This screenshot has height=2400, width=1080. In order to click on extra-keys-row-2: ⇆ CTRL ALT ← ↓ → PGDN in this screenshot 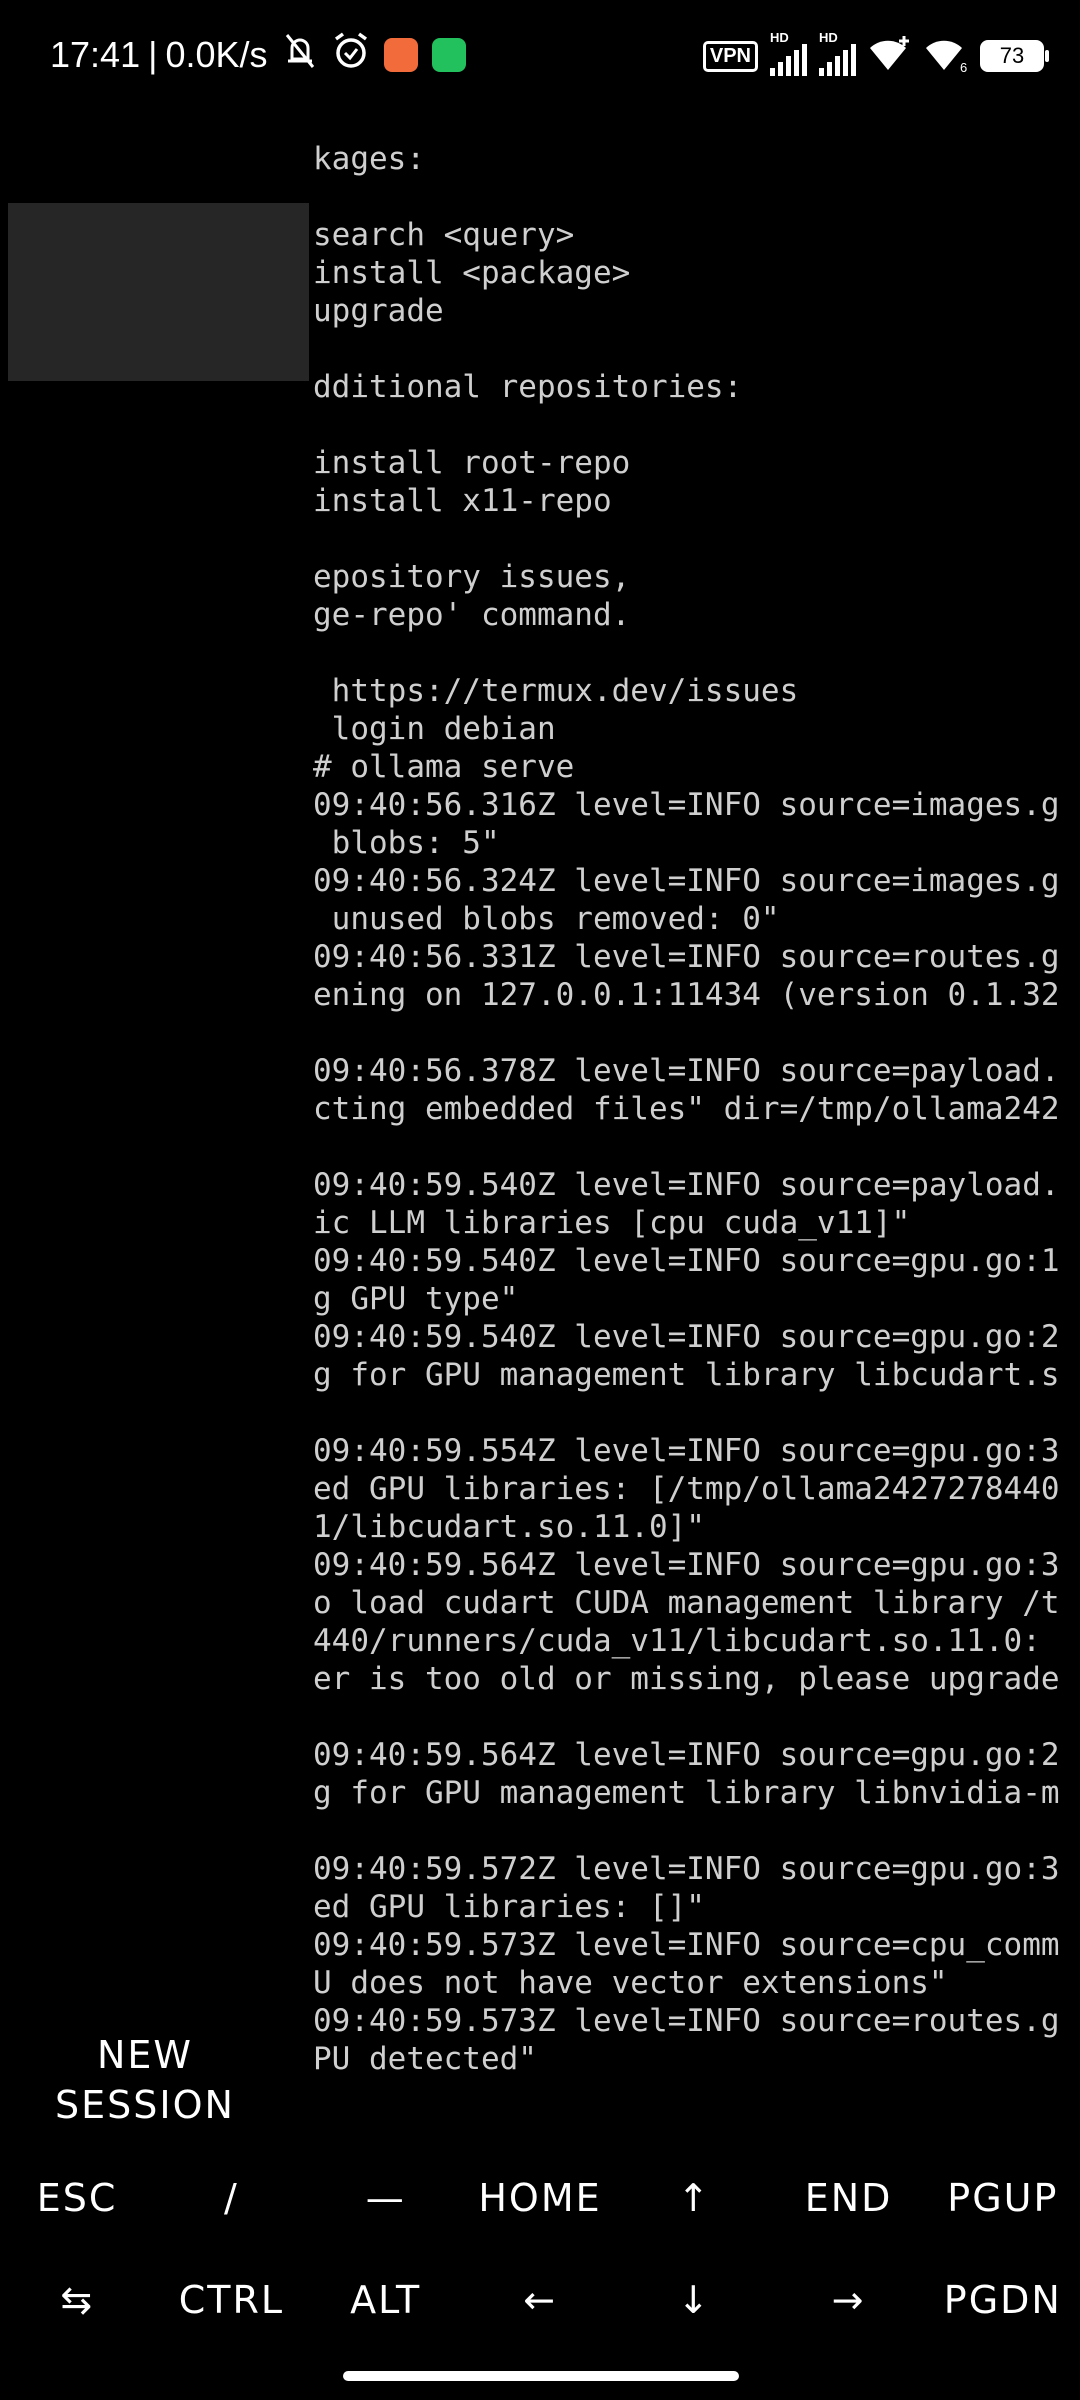, I will do `click(540, 2300)`.